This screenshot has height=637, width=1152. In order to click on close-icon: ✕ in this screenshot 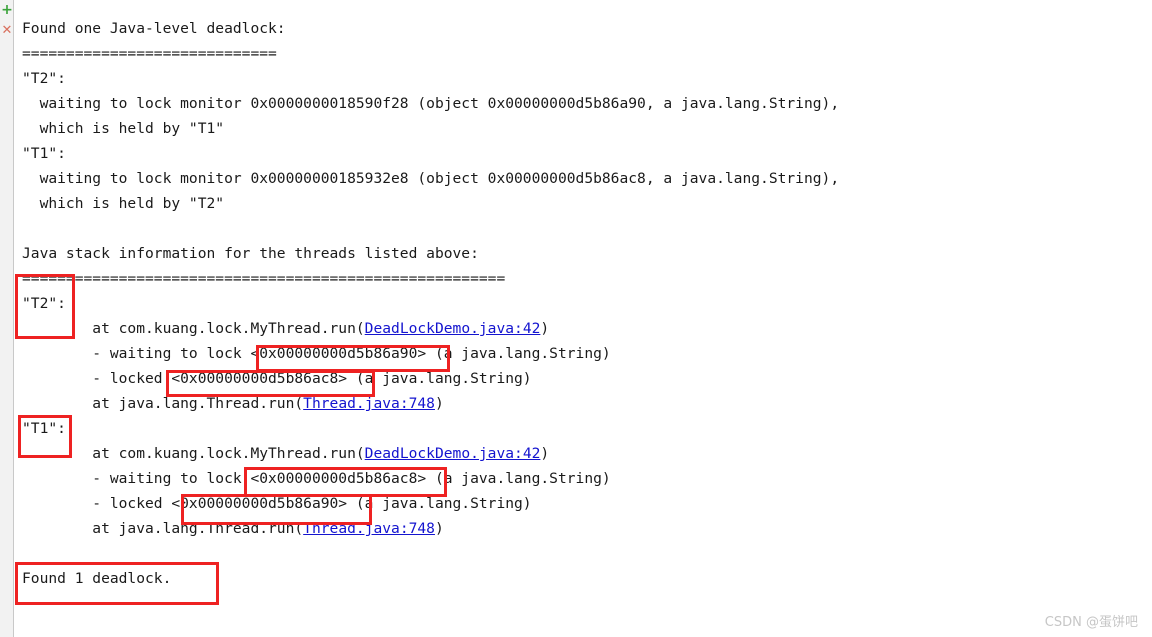, I will do `click(7, 31)`.